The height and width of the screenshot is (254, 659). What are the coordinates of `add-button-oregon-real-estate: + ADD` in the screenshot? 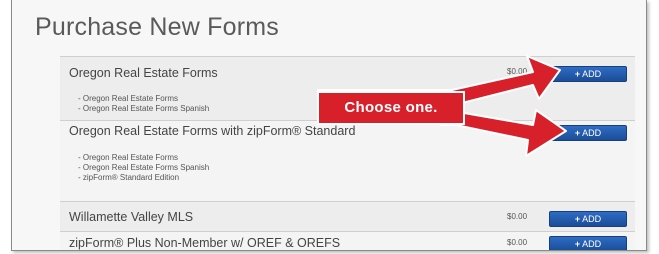 It's located at (588, 74).